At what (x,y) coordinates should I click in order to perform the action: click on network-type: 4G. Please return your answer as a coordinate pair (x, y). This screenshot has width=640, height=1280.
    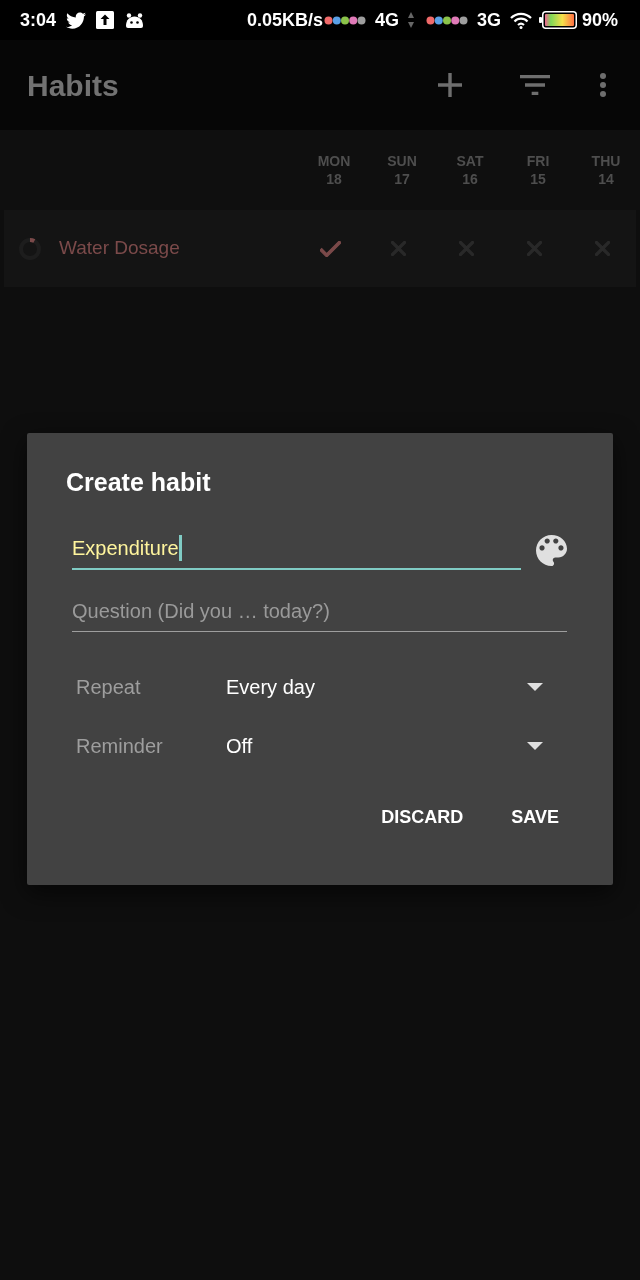
    Looking at the image, I should click on (386, 20).